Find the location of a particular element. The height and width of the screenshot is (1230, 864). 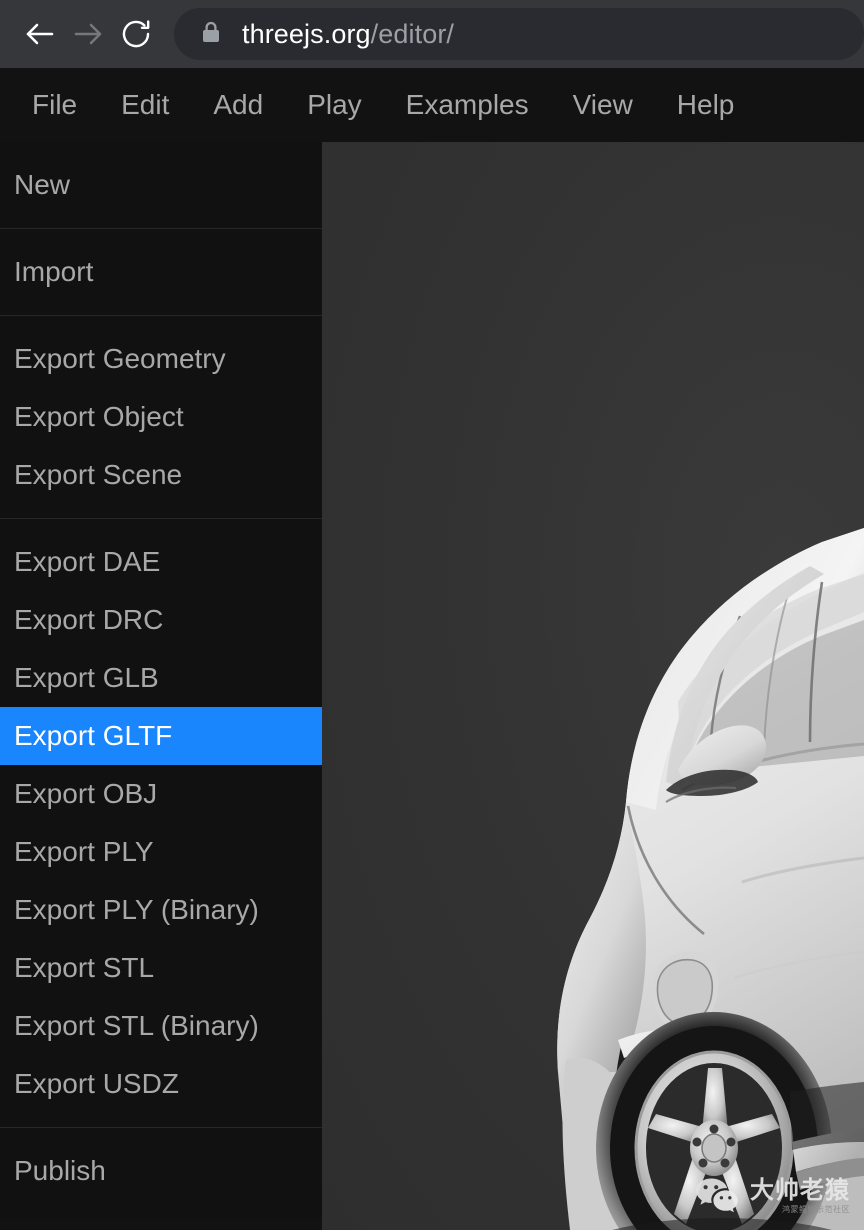

menu-item-export-glb: Export GLB is located at coordinates (161, 678).